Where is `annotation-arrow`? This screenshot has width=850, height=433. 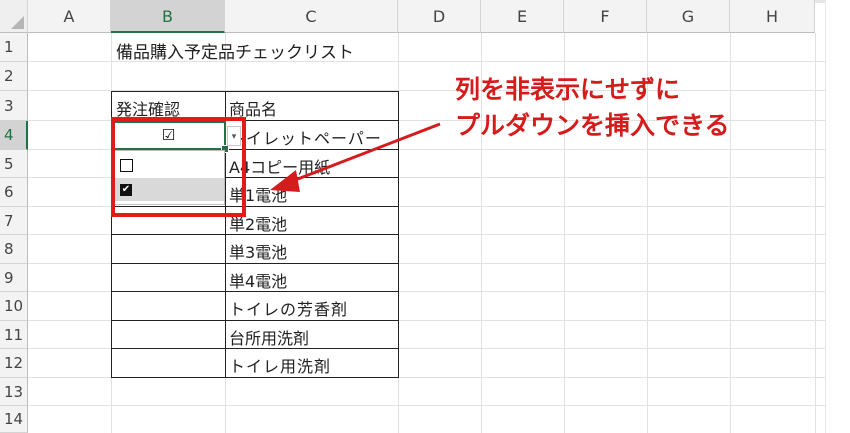
annotation-arrow is located at coordinates (355, 157).